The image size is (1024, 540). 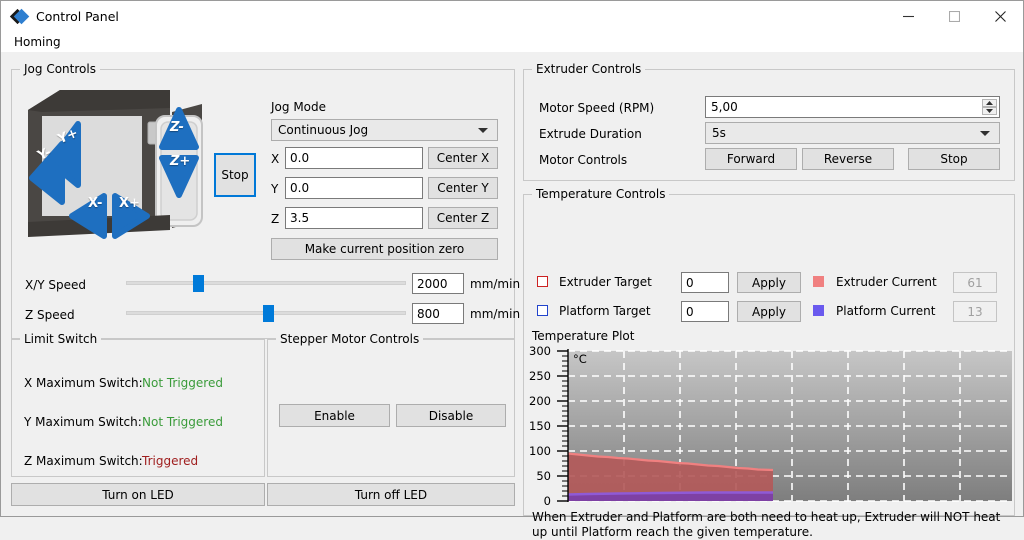 I want to click on motor-speed-label: Motor Speed (RPM), so click(x=597, y=108).